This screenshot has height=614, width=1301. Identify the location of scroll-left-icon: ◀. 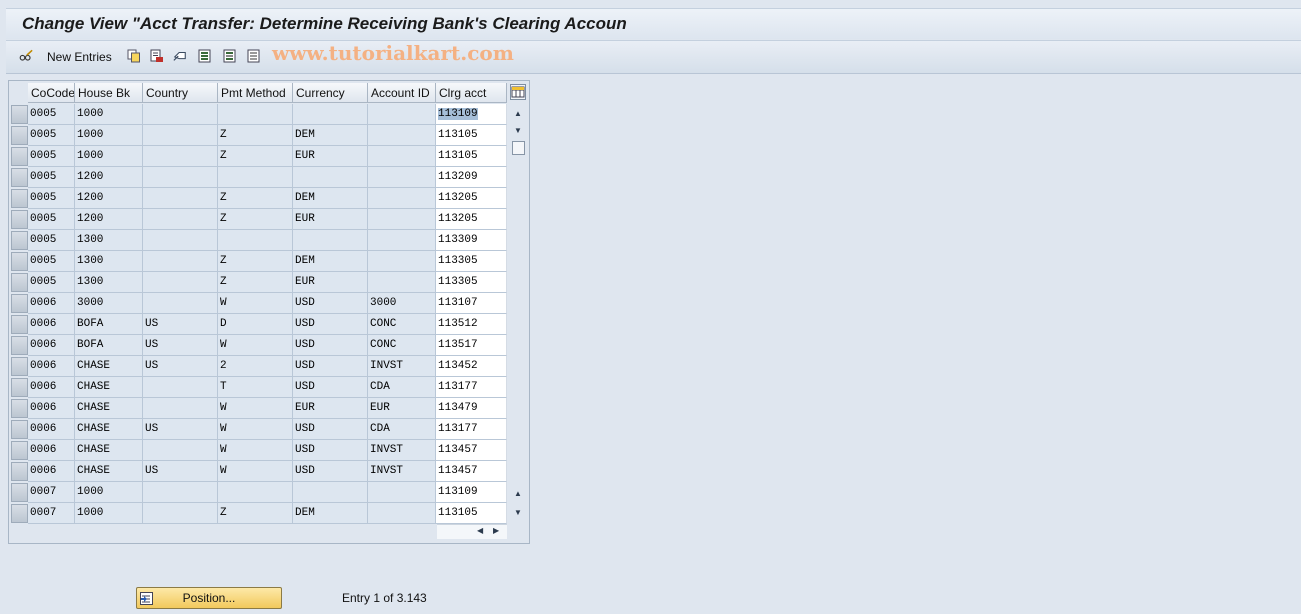
(480, 530).